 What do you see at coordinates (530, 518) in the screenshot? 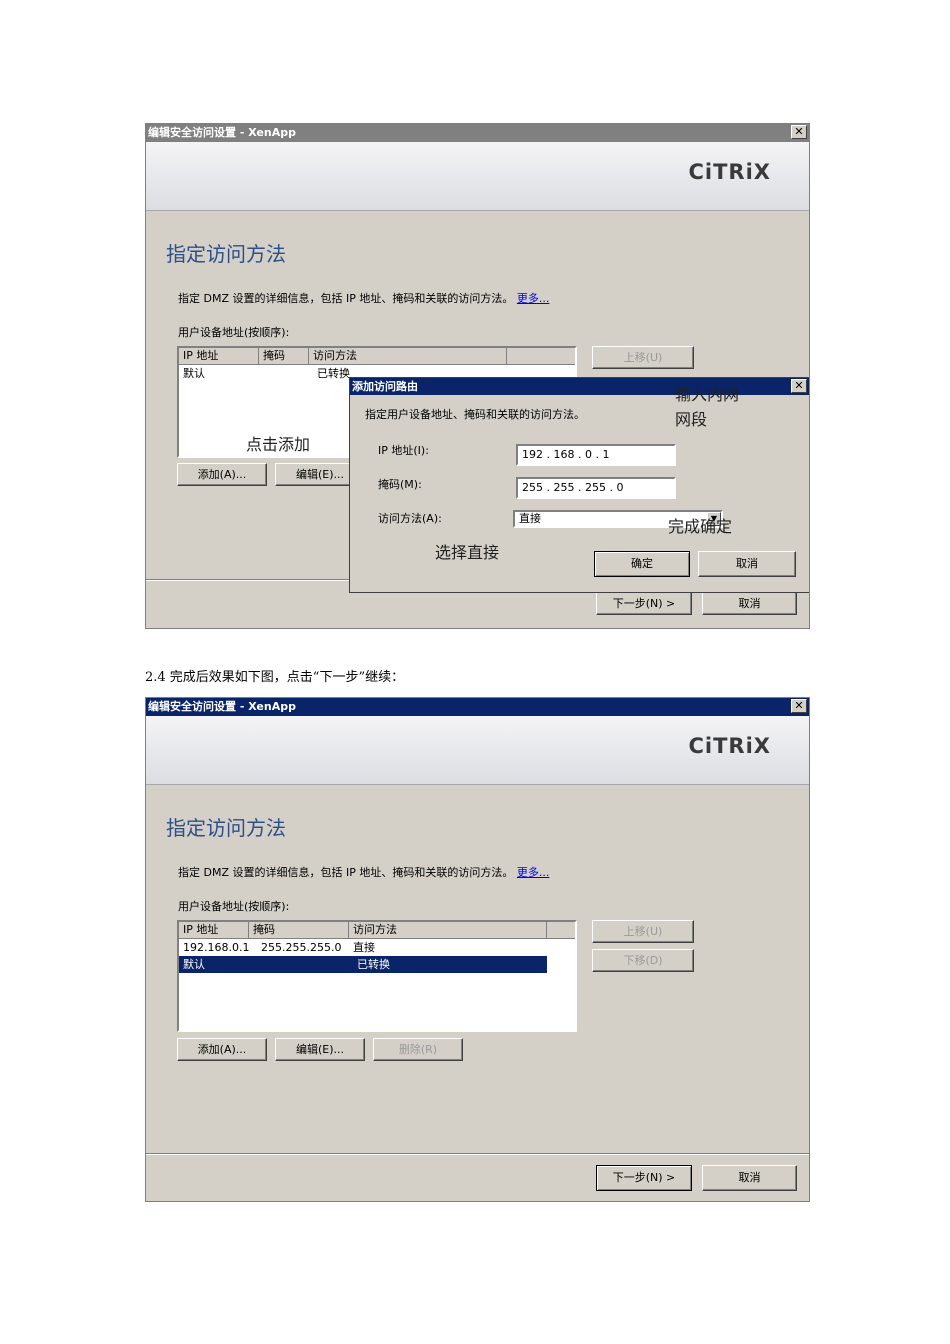
I see `selected-method: 直接` at bounding box center [530, 518].